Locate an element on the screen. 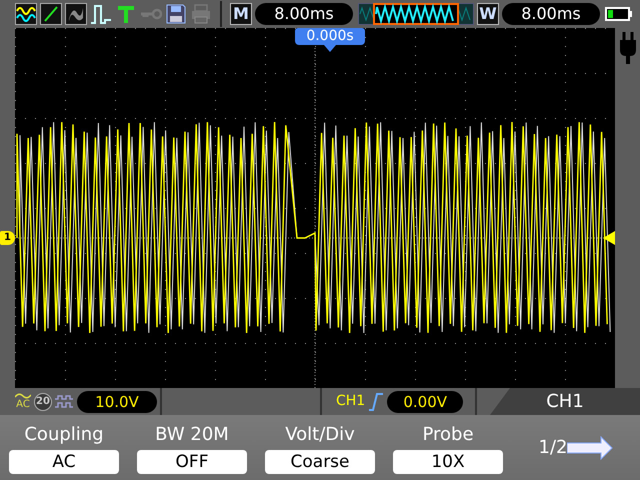 This screenshot has width=640, height=480. window-label: W is located at coordinates (488, 14).